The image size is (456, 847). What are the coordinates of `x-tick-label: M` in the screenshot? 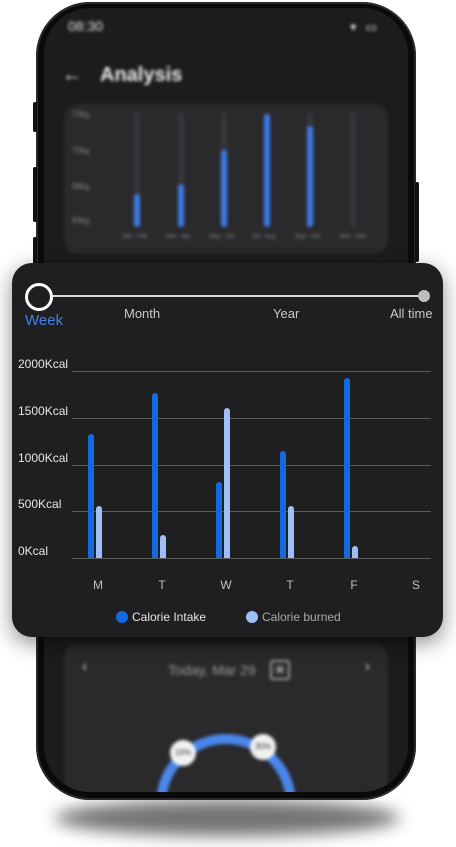 It's located at (98, 585).